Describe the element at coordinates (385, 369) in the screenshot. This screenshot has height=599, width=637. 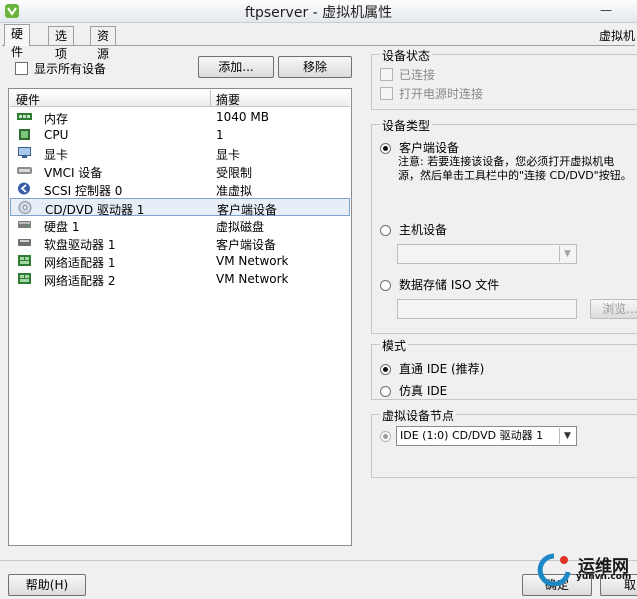
I see `passthrough-ide-radio` at that location.